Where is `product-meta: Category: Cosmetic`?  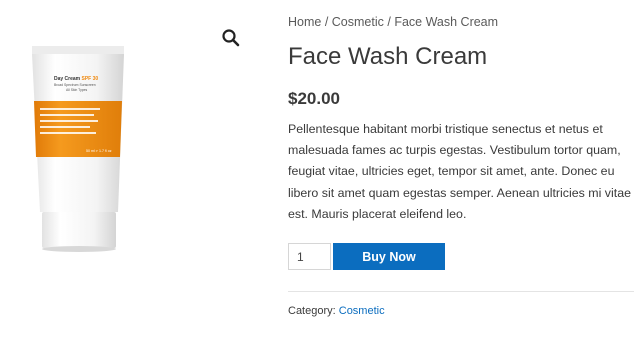 product-meta: Category: Cosmetic is located at coordinates (336, 311).